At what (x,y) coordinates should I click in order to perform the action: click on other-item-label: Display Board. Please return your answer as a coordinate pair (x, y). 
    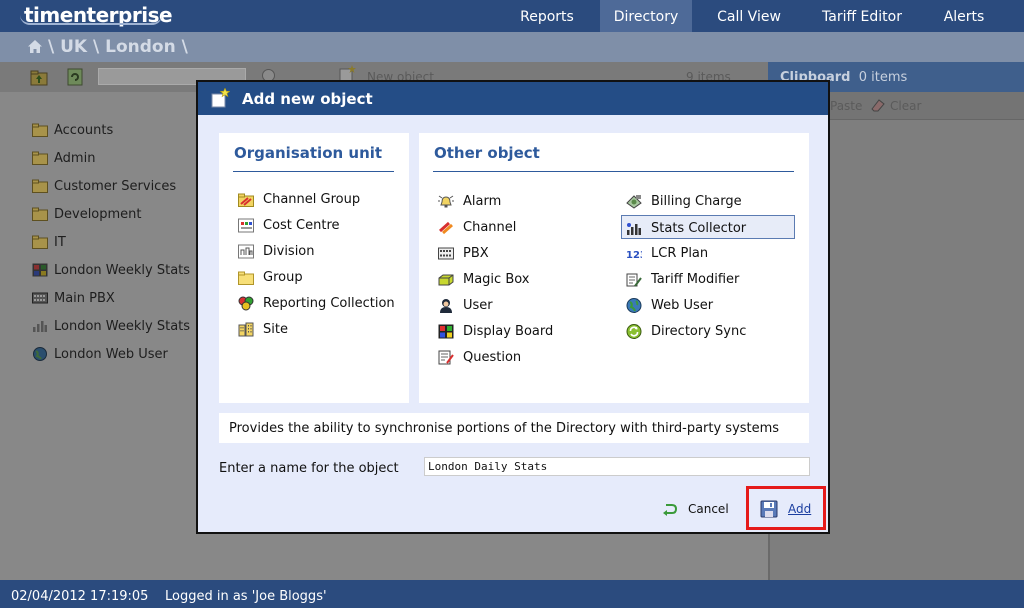
    Looking at the image, I should click on (508, 331).